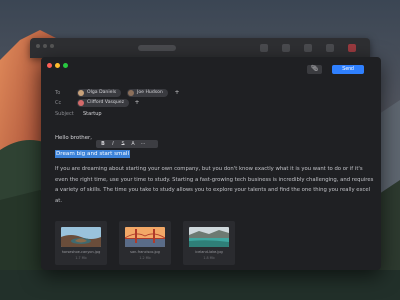 This screenshot has width=400, height=300. I want to click on attachment-thumbnail-lake, so click(209, 237).